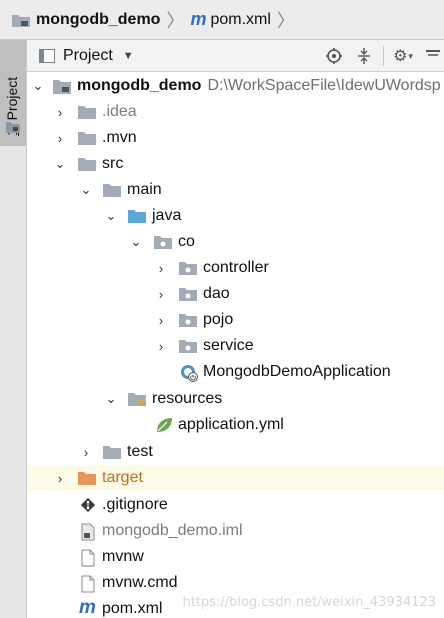 The image size is (444, 618). What do you see at coordinates (297, 371) in the screenshot?
I see `tree-node-label: MongodbDemoApplication` at bounding box center [297, 371].